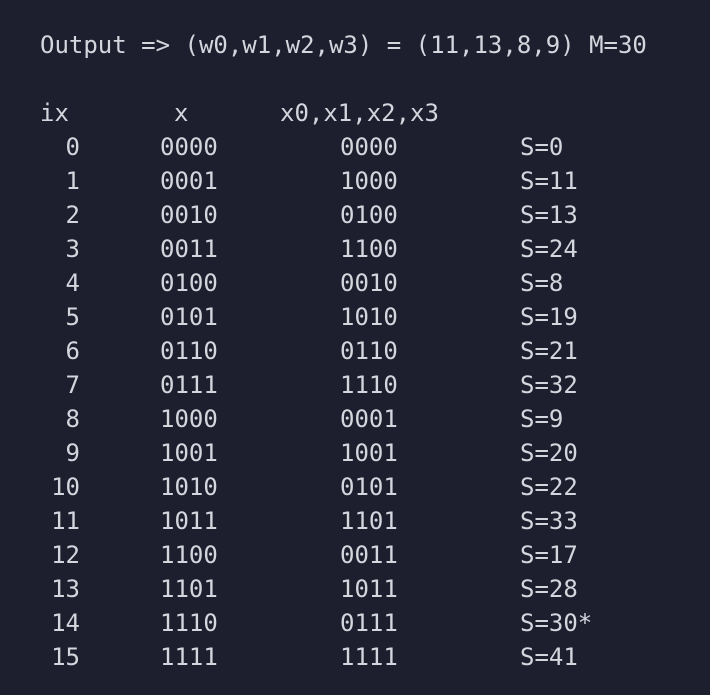 The height and width of the screenshot is (695, 710). I want to click on cell-x: 1101, so click(189, 589).